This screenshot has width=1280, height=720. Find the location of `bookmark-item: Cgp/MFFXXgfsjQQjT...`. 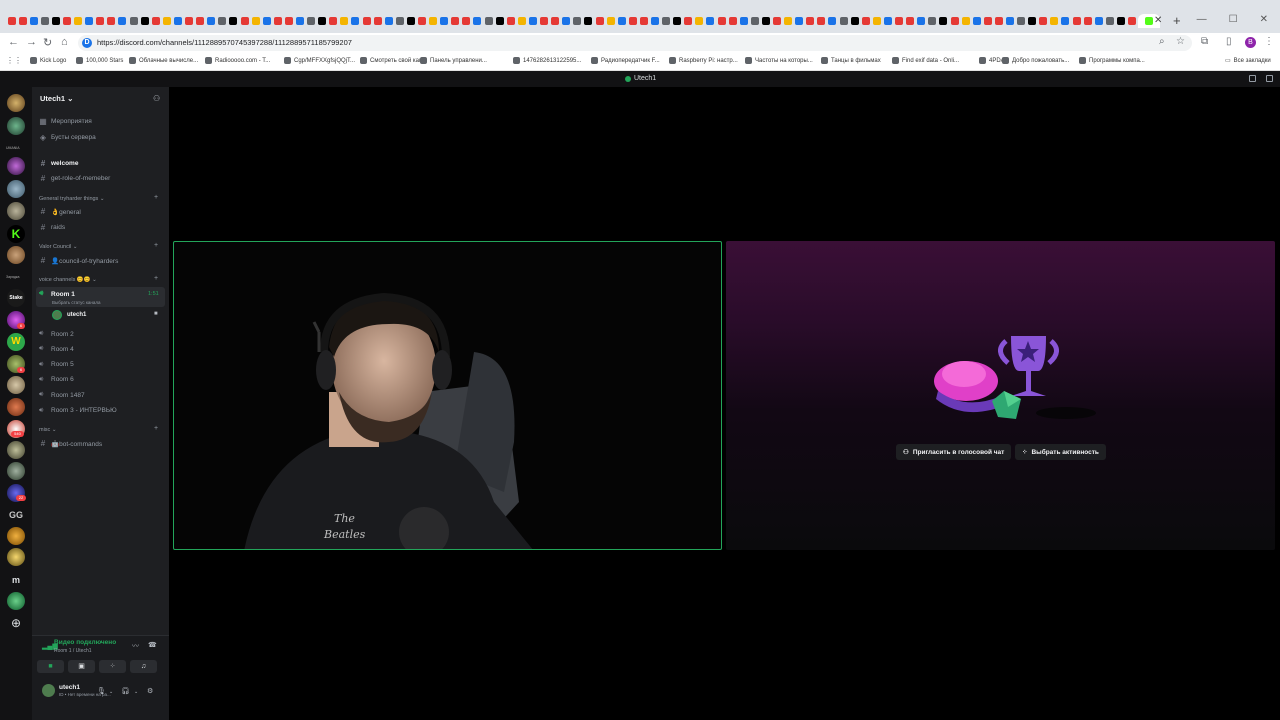

bookmark-item: Cgp/MFFXXgfsjQQjT... is located at coordinates (319, 60).